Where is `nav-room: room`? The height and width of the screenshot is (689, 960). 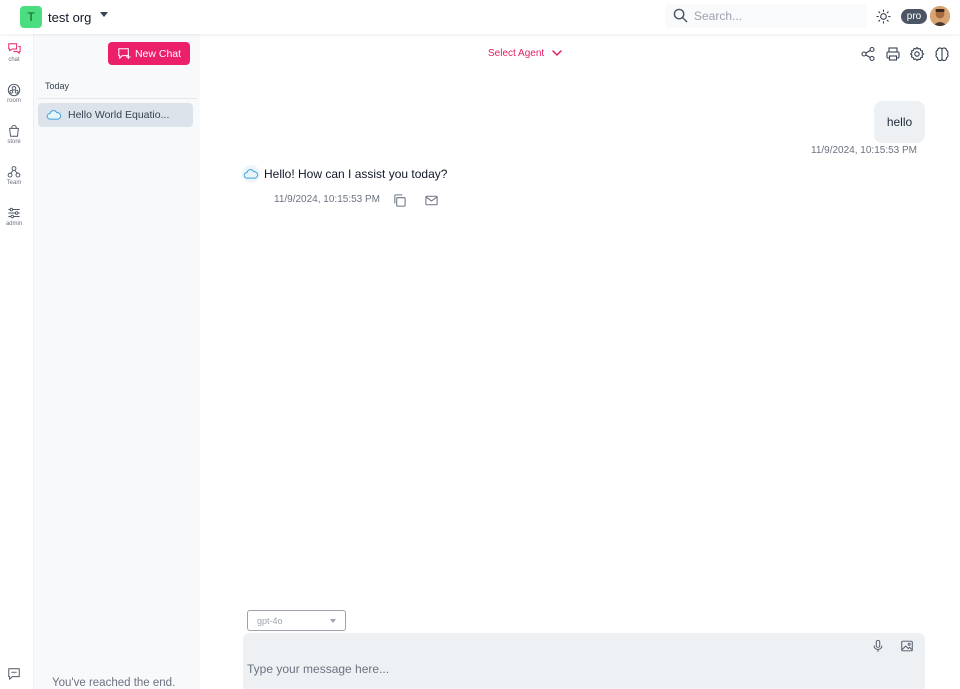
nav-room: room is located at coordinates (14, 100).